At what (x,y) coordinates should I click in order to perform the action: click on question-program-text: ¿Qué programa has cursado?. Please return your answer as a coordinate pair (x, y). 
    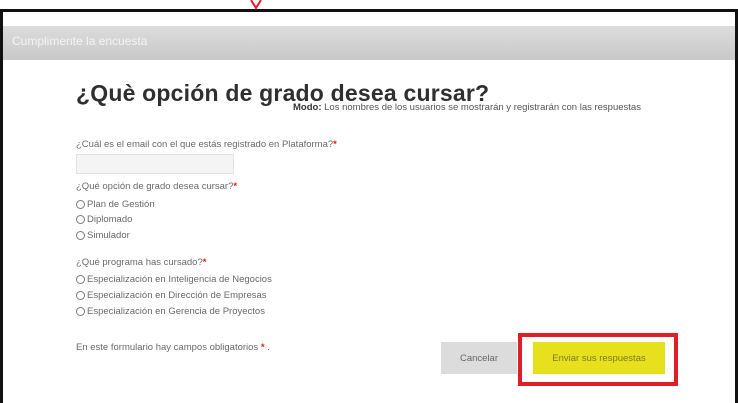
    Looking at the image, I should click on (139, 262).